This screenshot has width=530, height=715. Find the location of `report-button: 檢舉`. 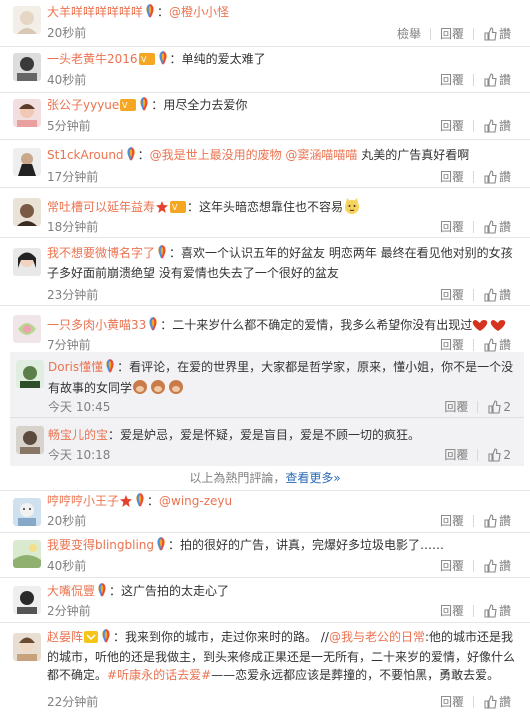

report-button: 檢舉 is located at coordinates (409, 33).